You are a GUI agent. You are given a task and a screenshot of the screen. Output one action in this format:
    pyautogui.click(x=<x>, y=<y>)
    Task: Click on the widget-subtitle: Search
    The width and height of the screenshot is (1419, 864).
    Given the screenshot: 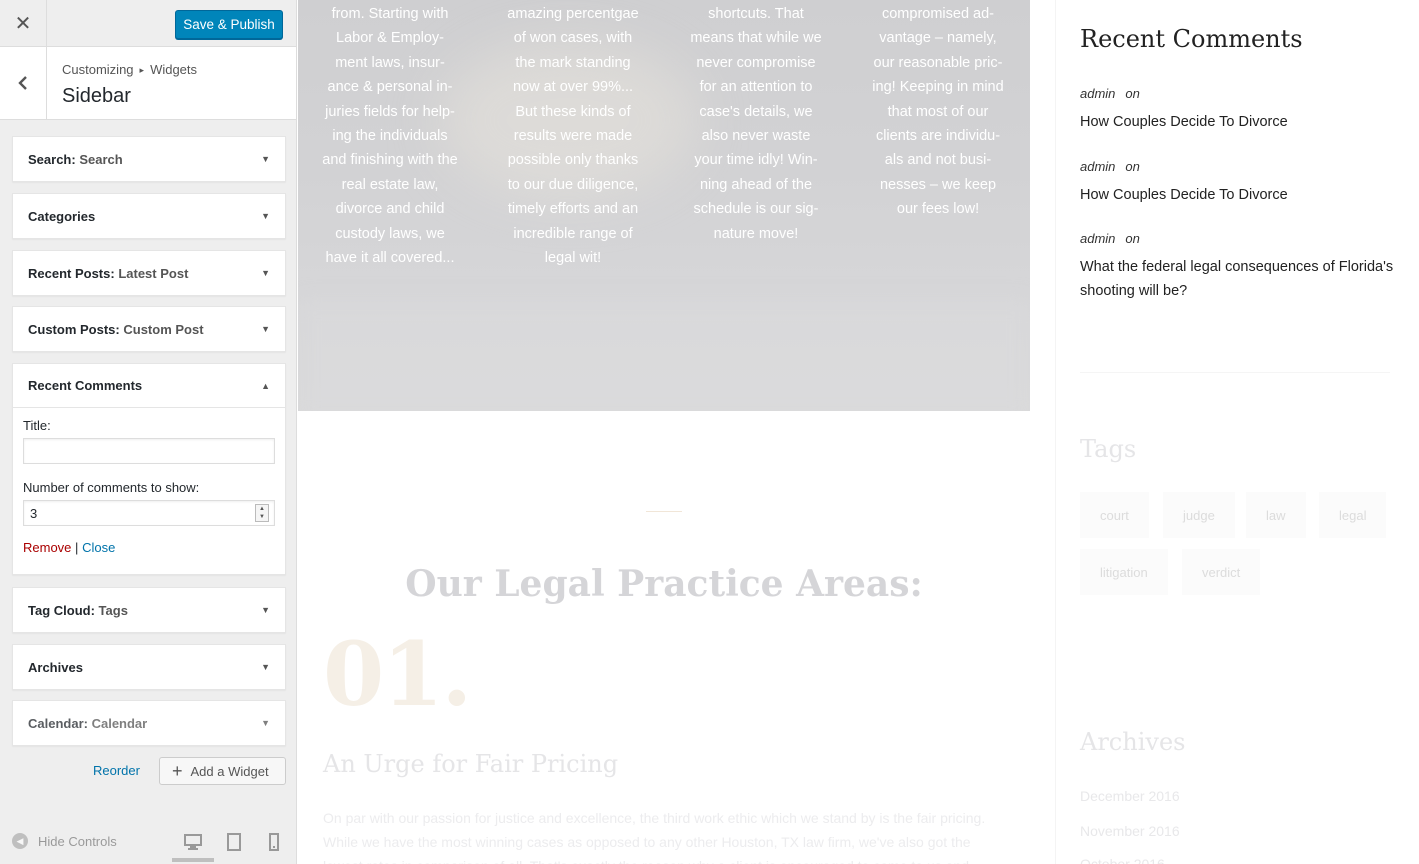 What is the action you would take?
    pyautogui.click(x=101, y=159)
    